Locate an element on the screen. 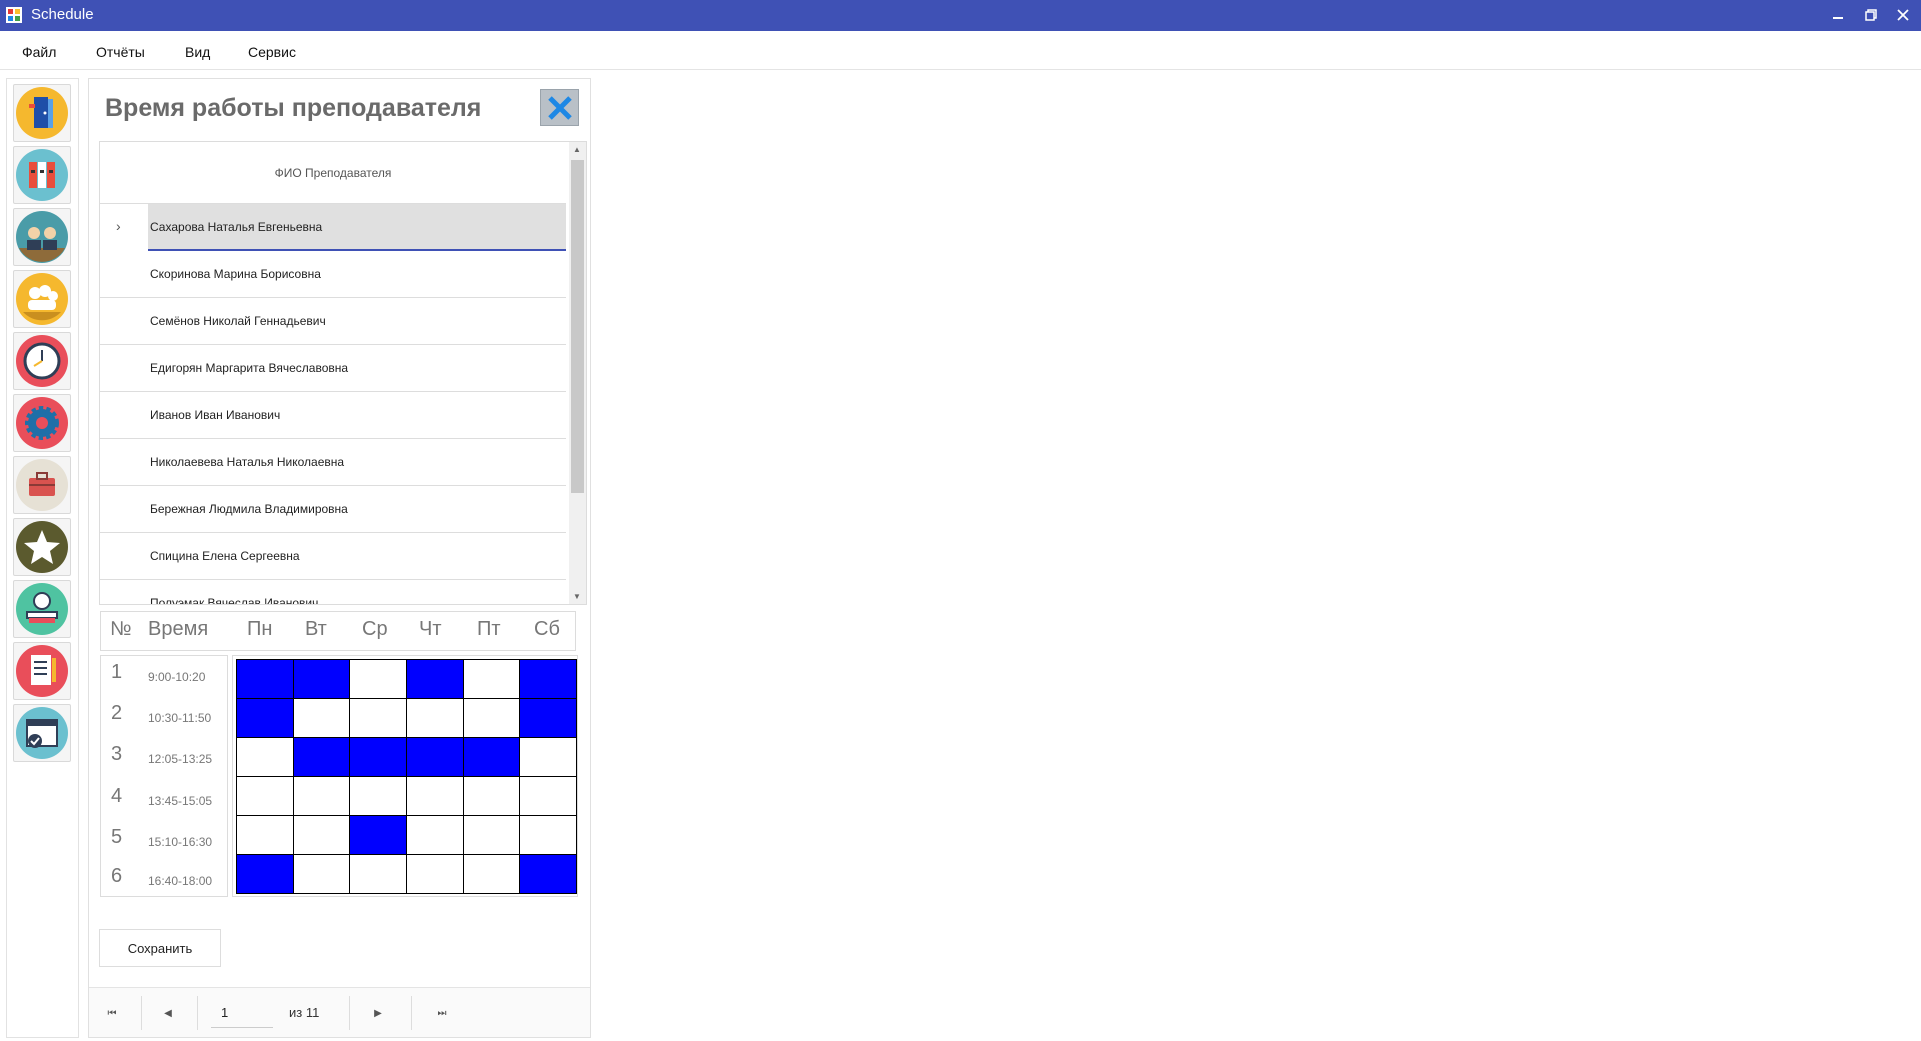  restore-button is located at coordinates (1871, 15).